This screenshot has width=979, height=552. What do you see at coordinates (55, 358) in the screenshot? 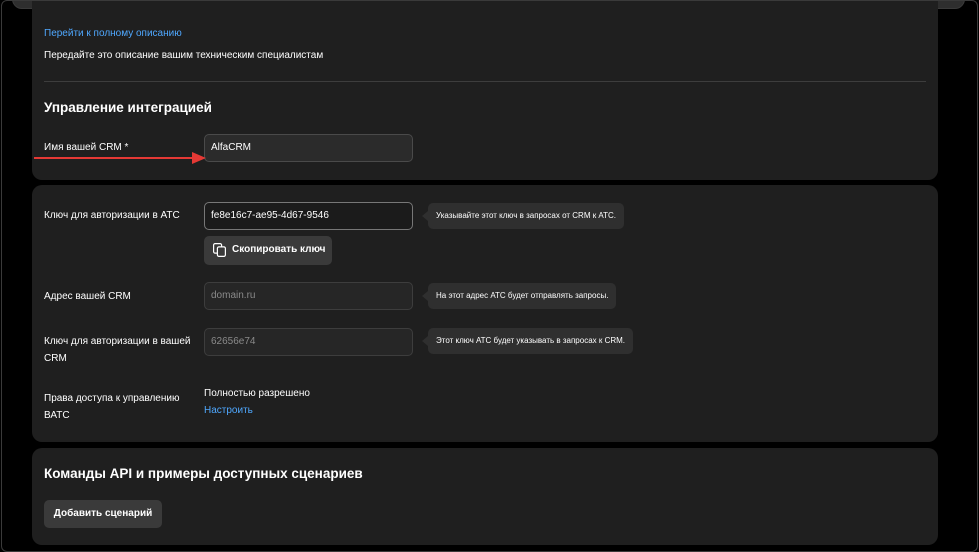
I see `crm-key-label-line2: CRM` at bounding box center [55, 358].